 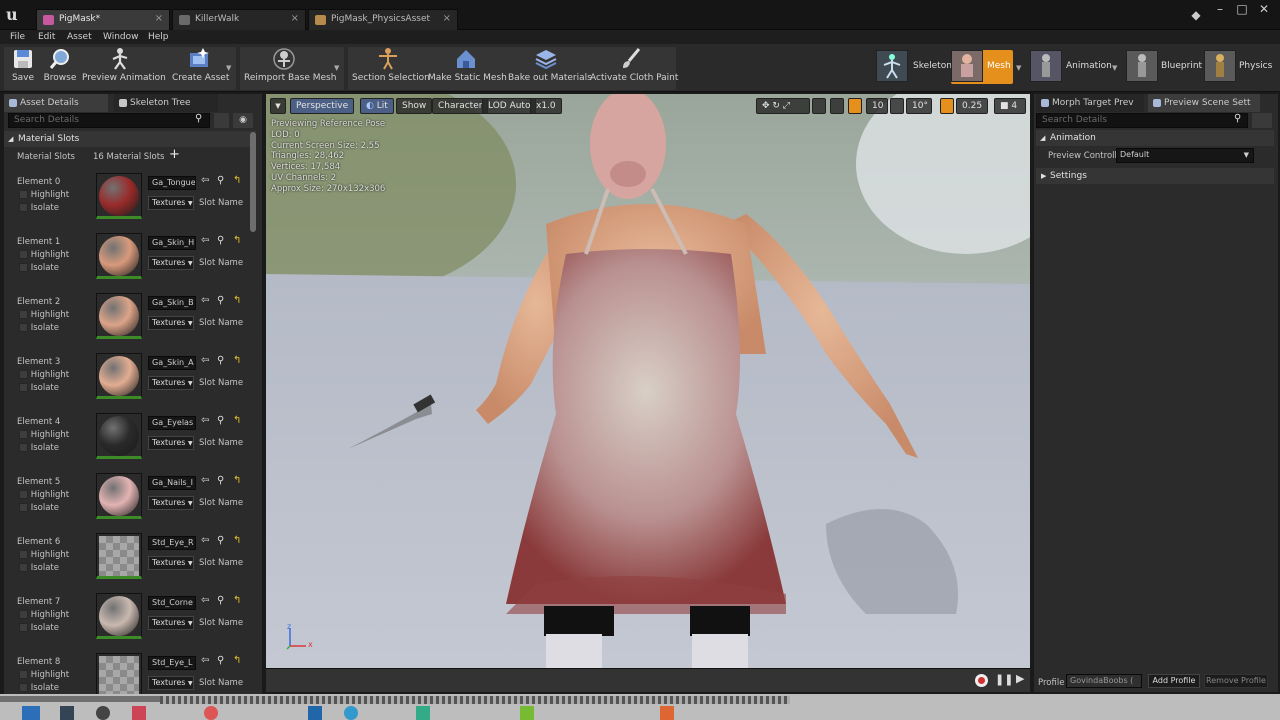 What do you see at coordinates (172, 363) in the screenshot?
I see `material-select: Ga_Skin_A` at bounding box center [172, 363].